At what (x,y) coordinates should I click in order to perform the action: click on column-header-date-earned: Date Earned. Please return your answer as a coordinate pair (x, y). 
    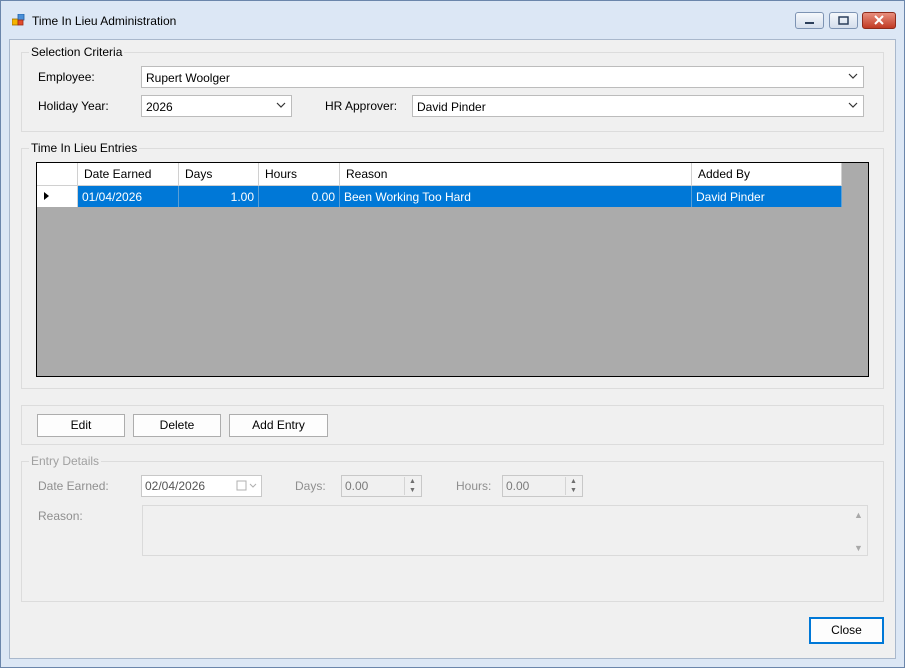
    Looking at the image, I should click on (128, 174).